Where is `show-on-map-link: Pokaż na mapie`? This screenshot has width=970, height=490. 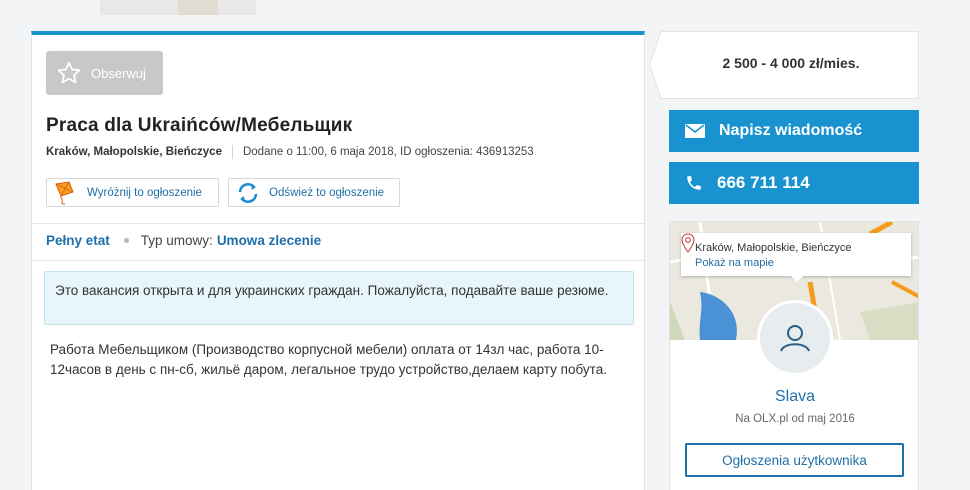 show-on-map-link: Pokaż na mapie is located at coordinates (773, 263).